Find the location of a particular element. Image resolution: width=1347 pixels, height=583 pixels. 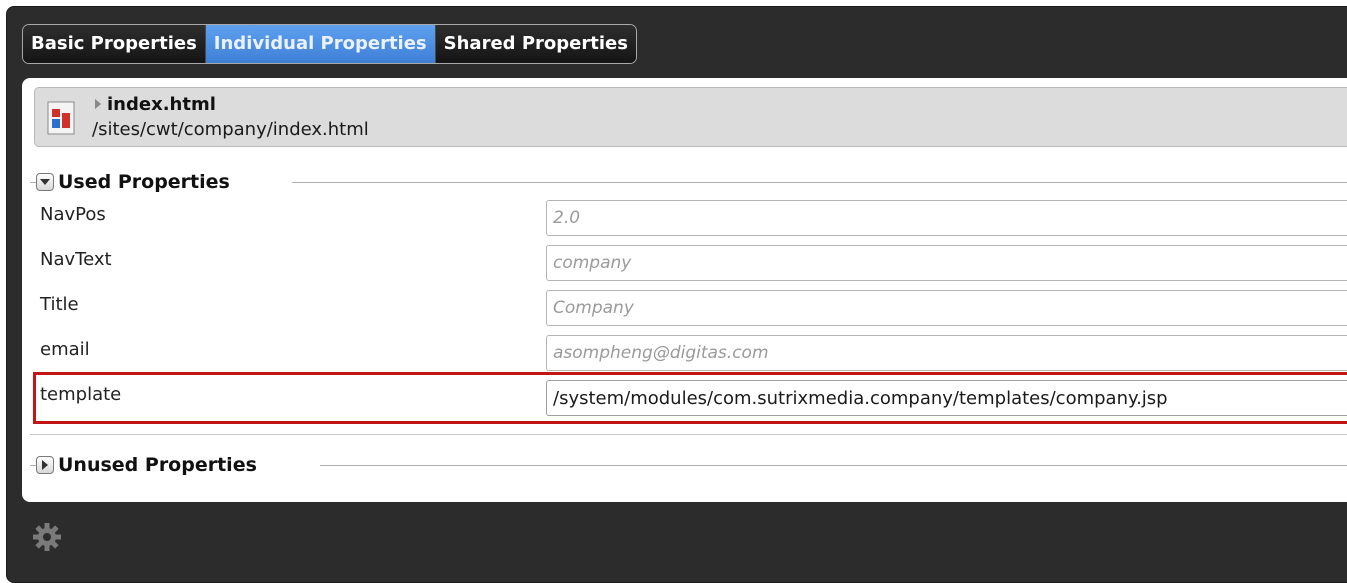

tab-individual-properties: Individual Properties is located at coordinates (320, 44).